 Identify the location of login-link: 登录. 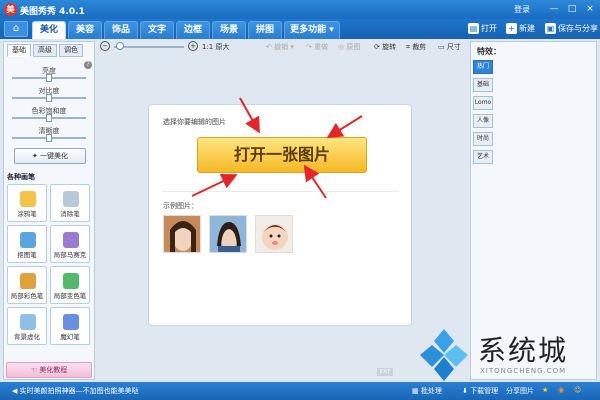
(522, 9).